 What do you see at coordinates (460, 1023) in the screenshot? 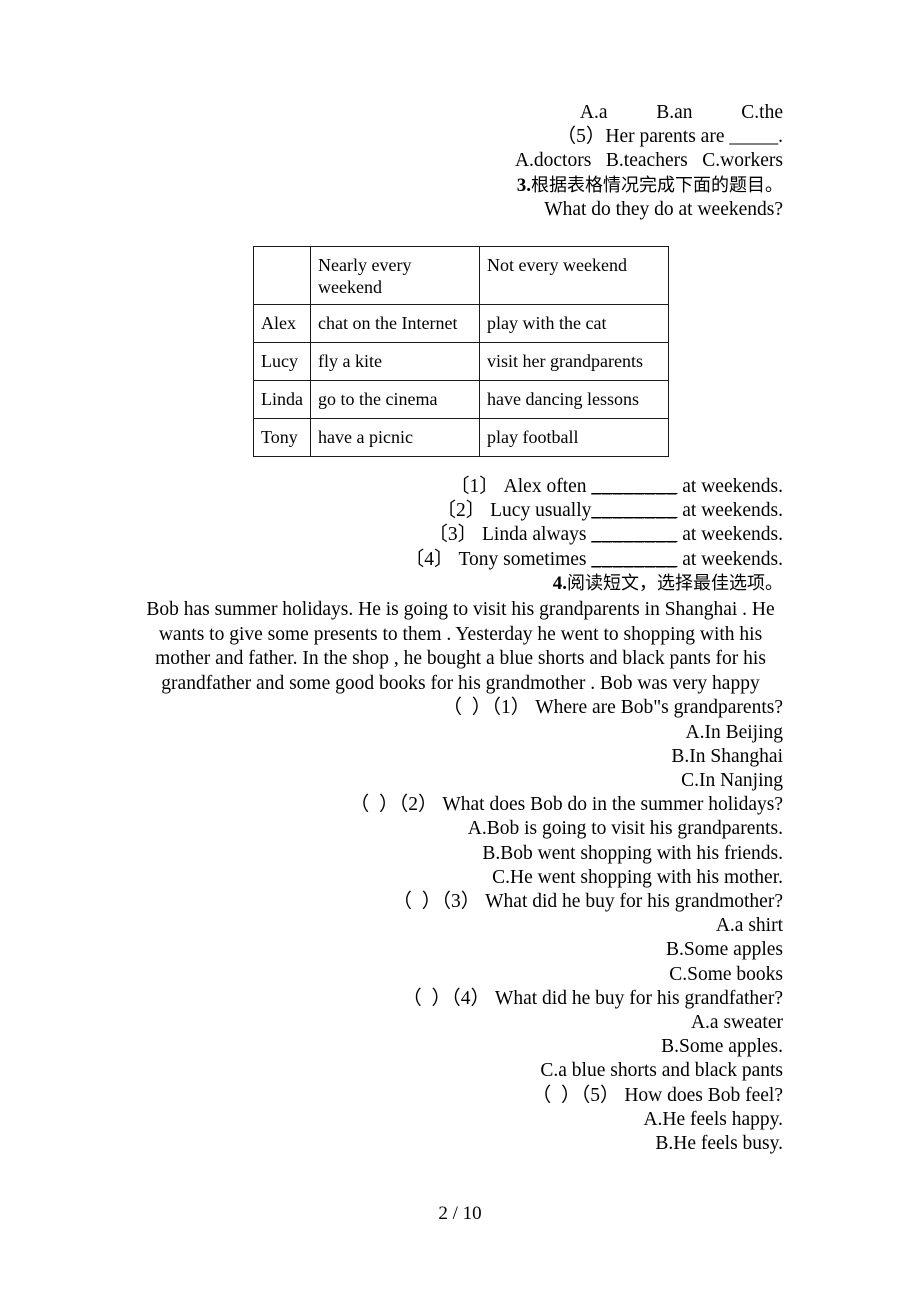
I see `mc-option: A.a sweater` at bounding box center [460, 1023].